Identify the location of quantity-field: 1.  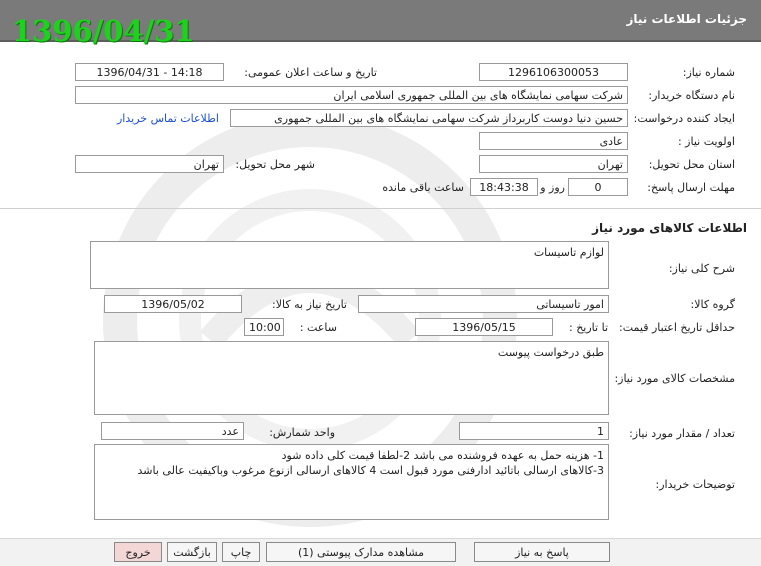
(534, 431).